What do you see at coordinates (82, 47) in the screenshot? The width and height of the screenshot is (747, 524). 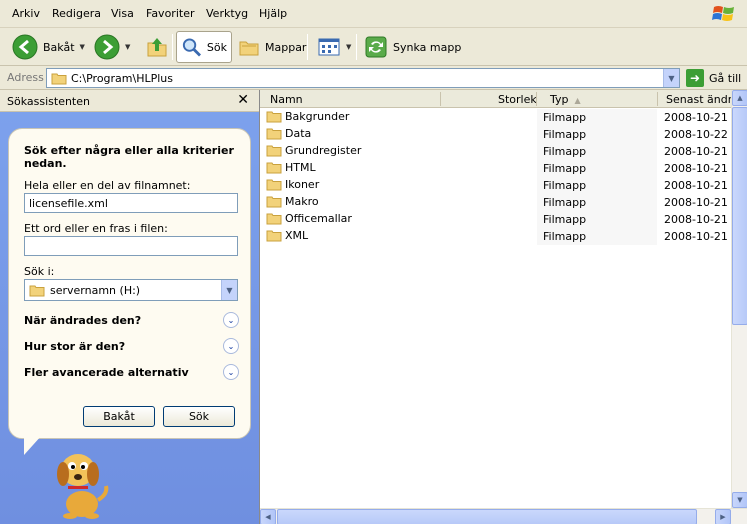 I see `back-dropdown-icon: ▼` at bounding box center [82, 47].